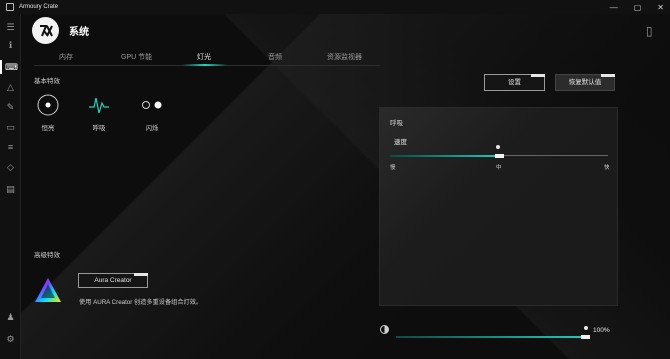 The image size is (670, 359). What do you see at coordinates (11, 67) in the screenshot?
I see `device-icon: ⌨` at bounding box center [11, 67].